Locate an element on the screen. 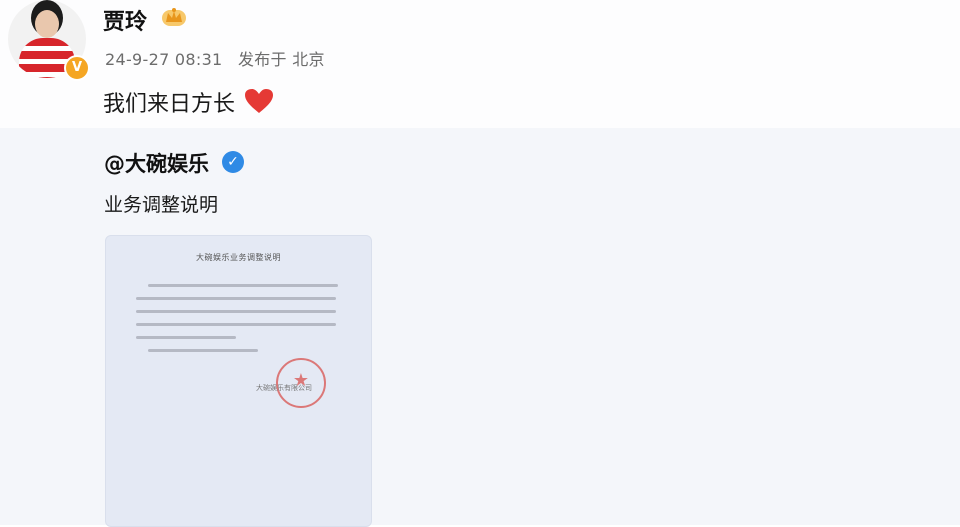 Image resolution: width=960 pixels, height=527 pixels. document-title: 大碗娱乐业务调整说明 is located at coordinates (238, 257).